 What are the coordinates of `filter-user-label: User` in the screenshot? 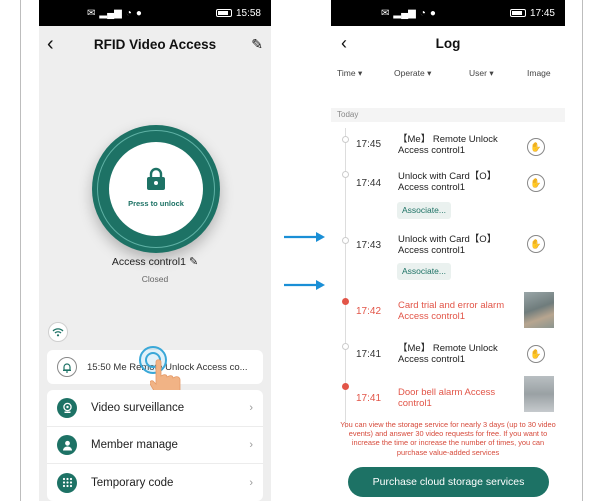 It's located at (478, 72).